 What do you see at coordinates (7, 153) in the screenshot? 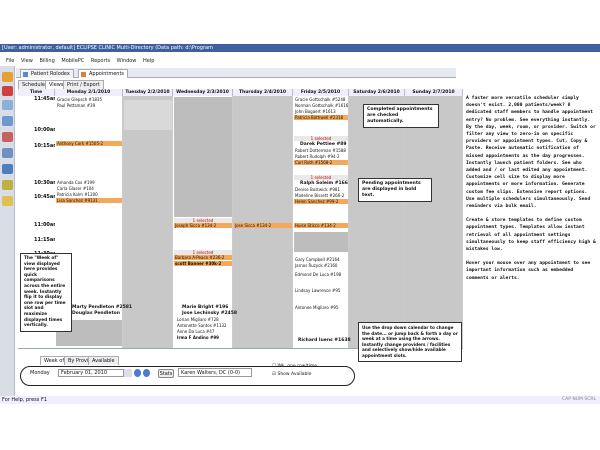
I see `claims-icon` at bounding box center [7, 153].